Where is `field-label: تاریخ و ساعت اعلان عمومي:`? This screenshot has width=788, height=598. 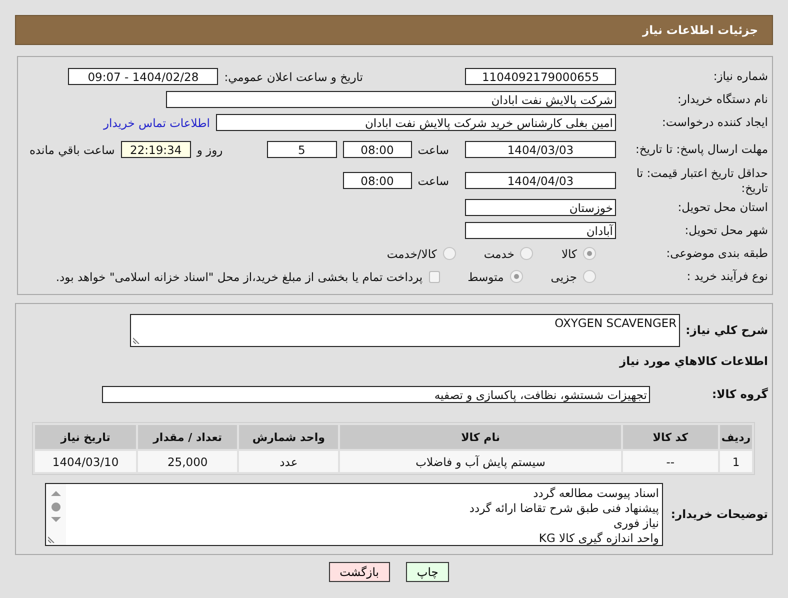
field-label: تاریخ و ساعت اعلان عمومي: is located at coordinates (293, 77).